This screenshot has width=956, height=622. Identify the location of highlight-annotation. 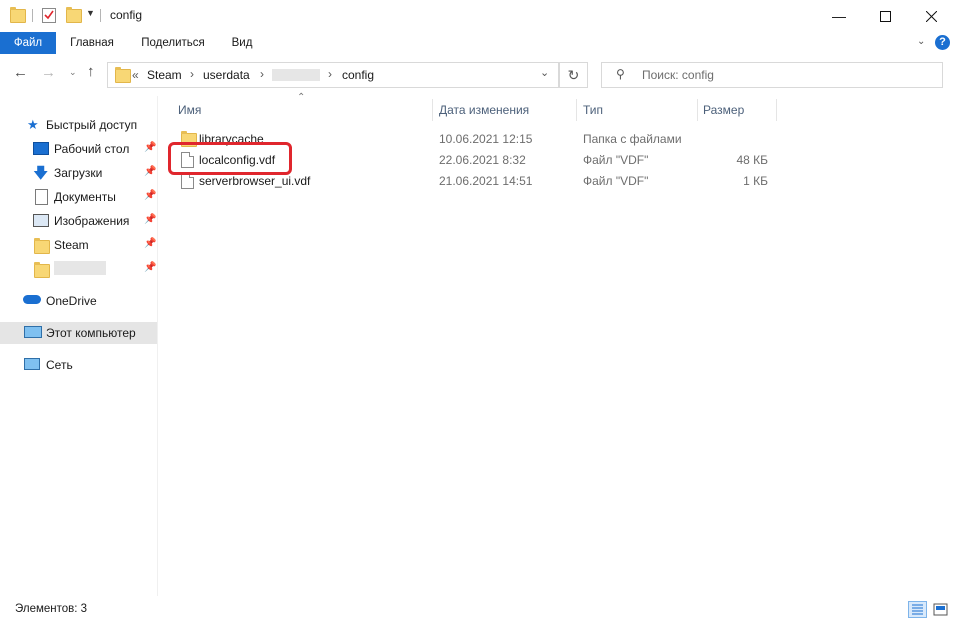
(230, 158).